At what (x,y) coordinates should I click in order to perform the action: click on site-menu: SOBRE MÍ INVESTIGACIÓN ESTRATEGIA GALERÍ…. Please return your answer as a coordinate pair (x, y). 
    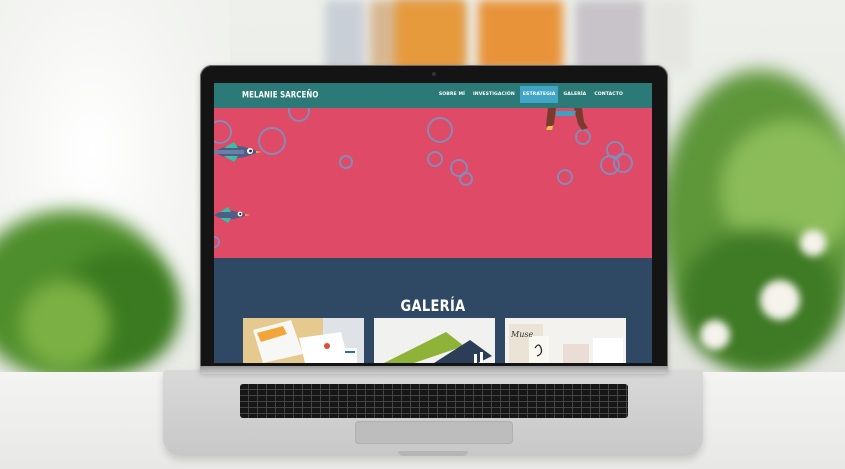
    Looking at the image, I should click on (531, 94).